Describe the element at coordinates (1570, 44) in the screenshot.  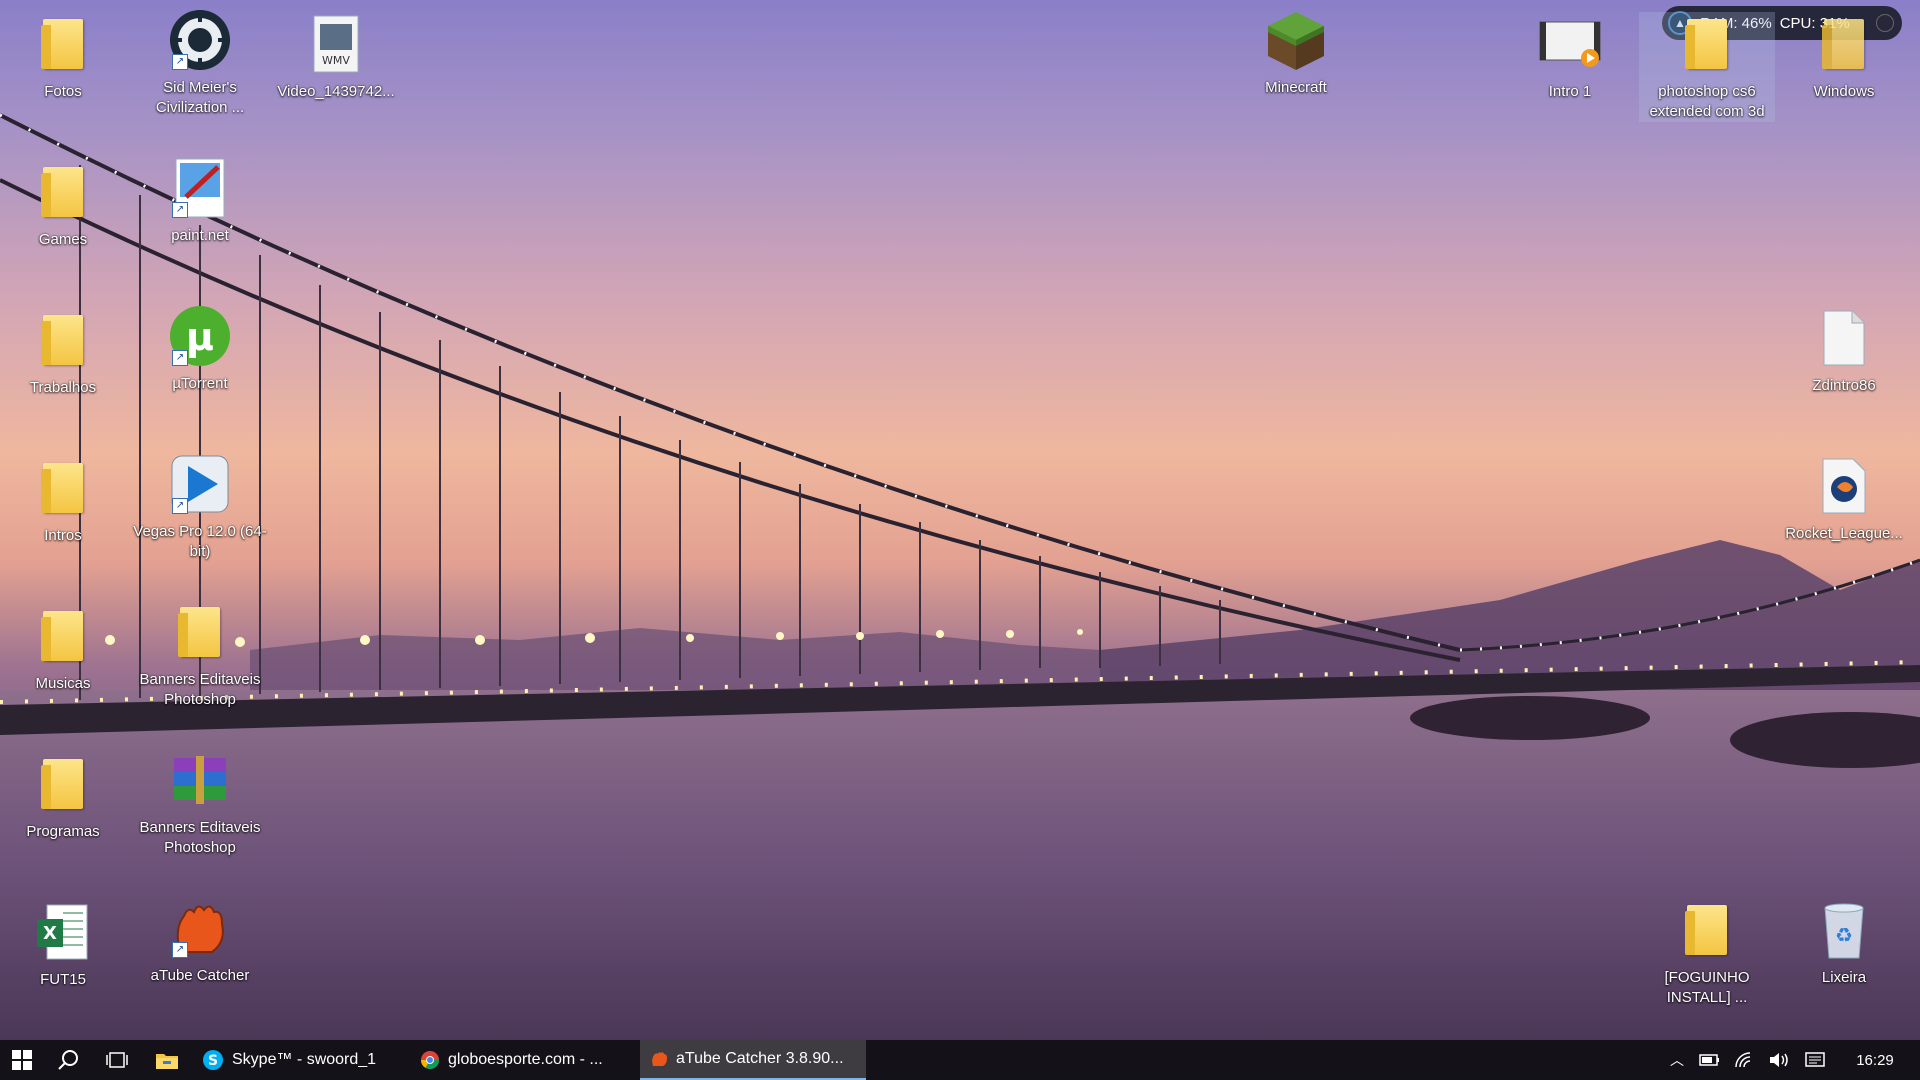
I see `video-file-icon` at that location.